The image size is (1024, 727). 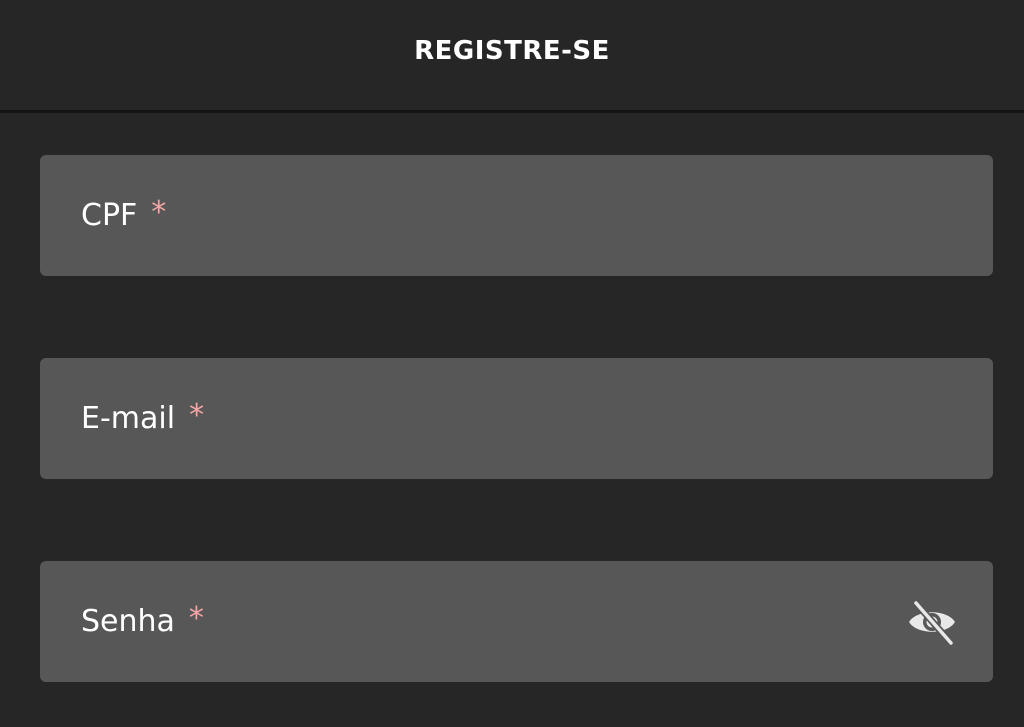 What do you see at coordinates (932, 622) in the screenshot?
I see `eye-off-icon` at bounding box center [932, 622].